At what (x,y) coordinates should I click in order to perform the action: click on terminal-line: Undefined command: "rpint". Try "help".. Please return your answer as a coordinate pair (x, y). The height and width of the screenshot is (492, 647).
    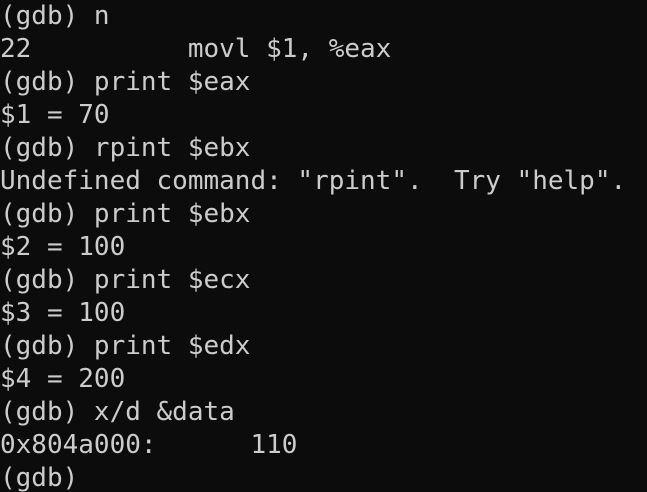
    Looking at the image, I should click on (313, 181).